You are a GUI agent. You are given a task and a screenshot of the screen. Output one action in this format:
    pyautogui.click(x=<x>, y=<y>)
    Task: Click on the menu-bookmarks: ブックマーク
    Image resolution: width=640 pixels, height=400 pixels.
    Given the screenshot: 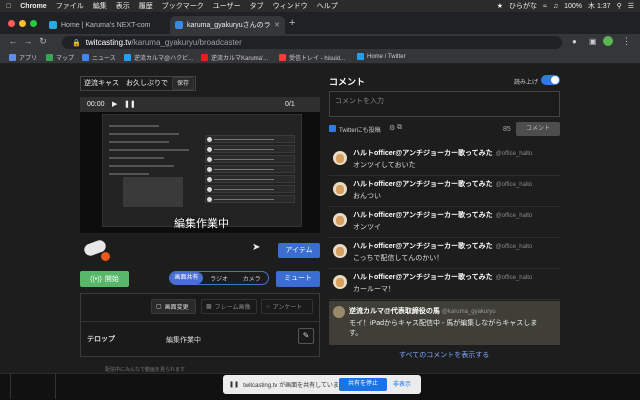 What is the action you would take?
    pyautogui.click(x=183, y=6)
    